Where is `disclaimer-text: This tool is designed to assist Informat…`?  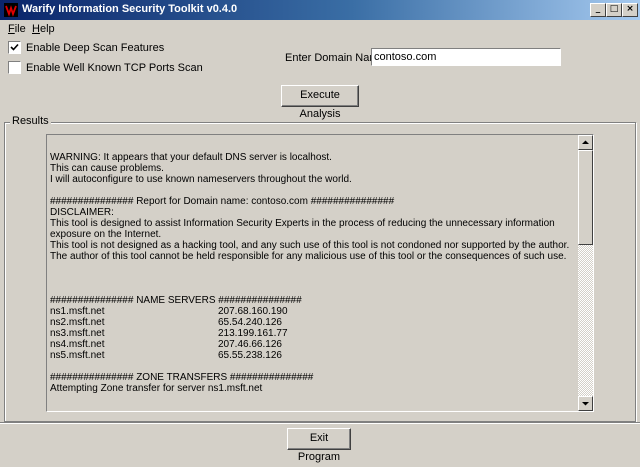 disclaimer-text: This tool is designed to assist Informat… is located at coordinates (302, 229).